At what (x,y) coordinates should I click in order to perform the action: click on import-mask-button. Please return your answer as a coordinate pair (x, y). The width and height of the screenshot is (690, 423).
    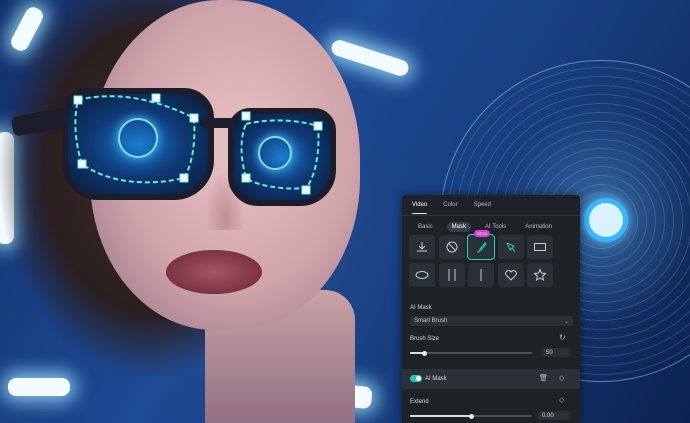
    Looking at the image, I should click on (422, 247).